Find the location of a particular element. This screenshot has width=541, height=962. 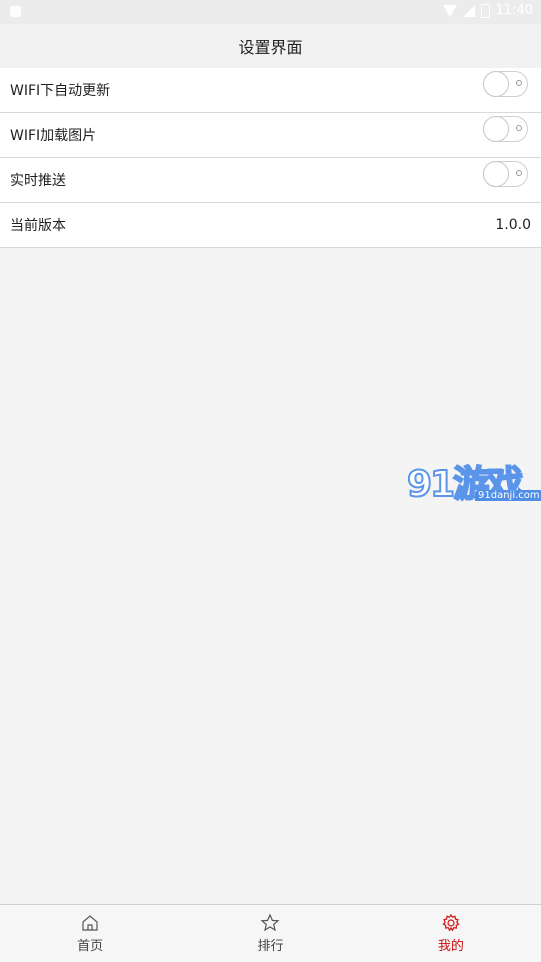

setting-label: 当前版本 is located at coordinates (38, 226).